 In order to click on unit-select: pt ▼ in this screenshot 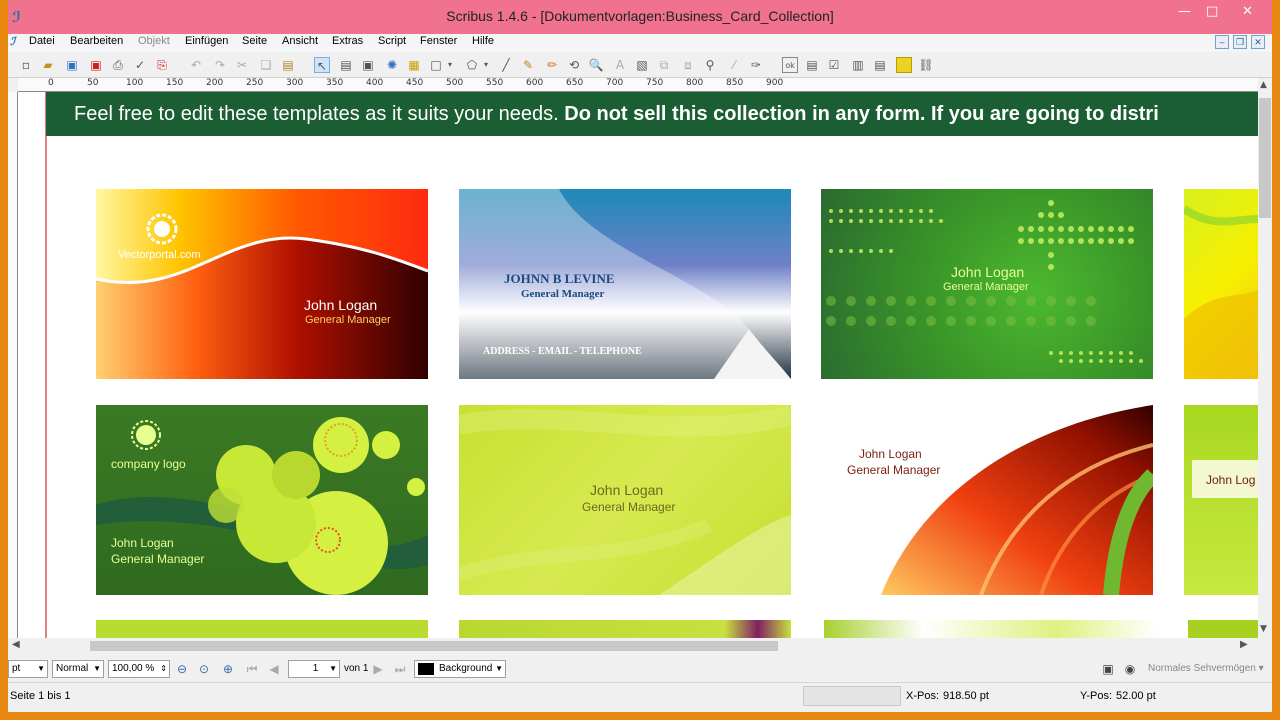, I will do `click(28, 669)`.